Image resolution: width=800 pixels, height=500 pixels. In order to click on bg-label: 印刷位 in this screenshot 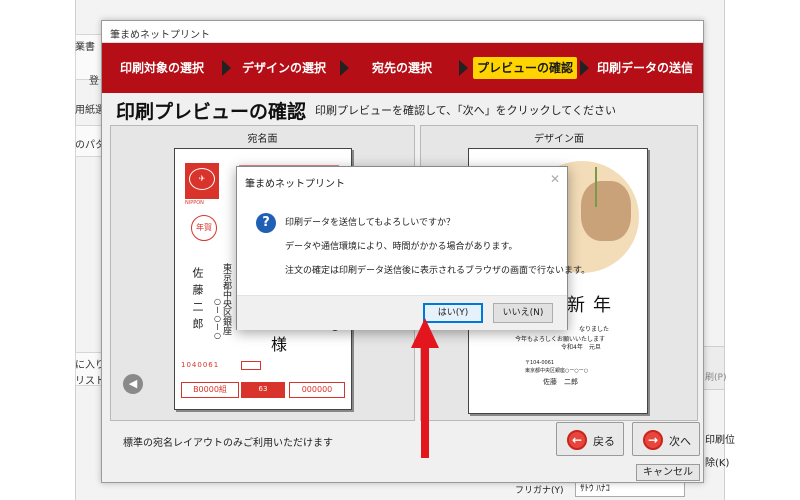, I will do `click(720, 440)`.